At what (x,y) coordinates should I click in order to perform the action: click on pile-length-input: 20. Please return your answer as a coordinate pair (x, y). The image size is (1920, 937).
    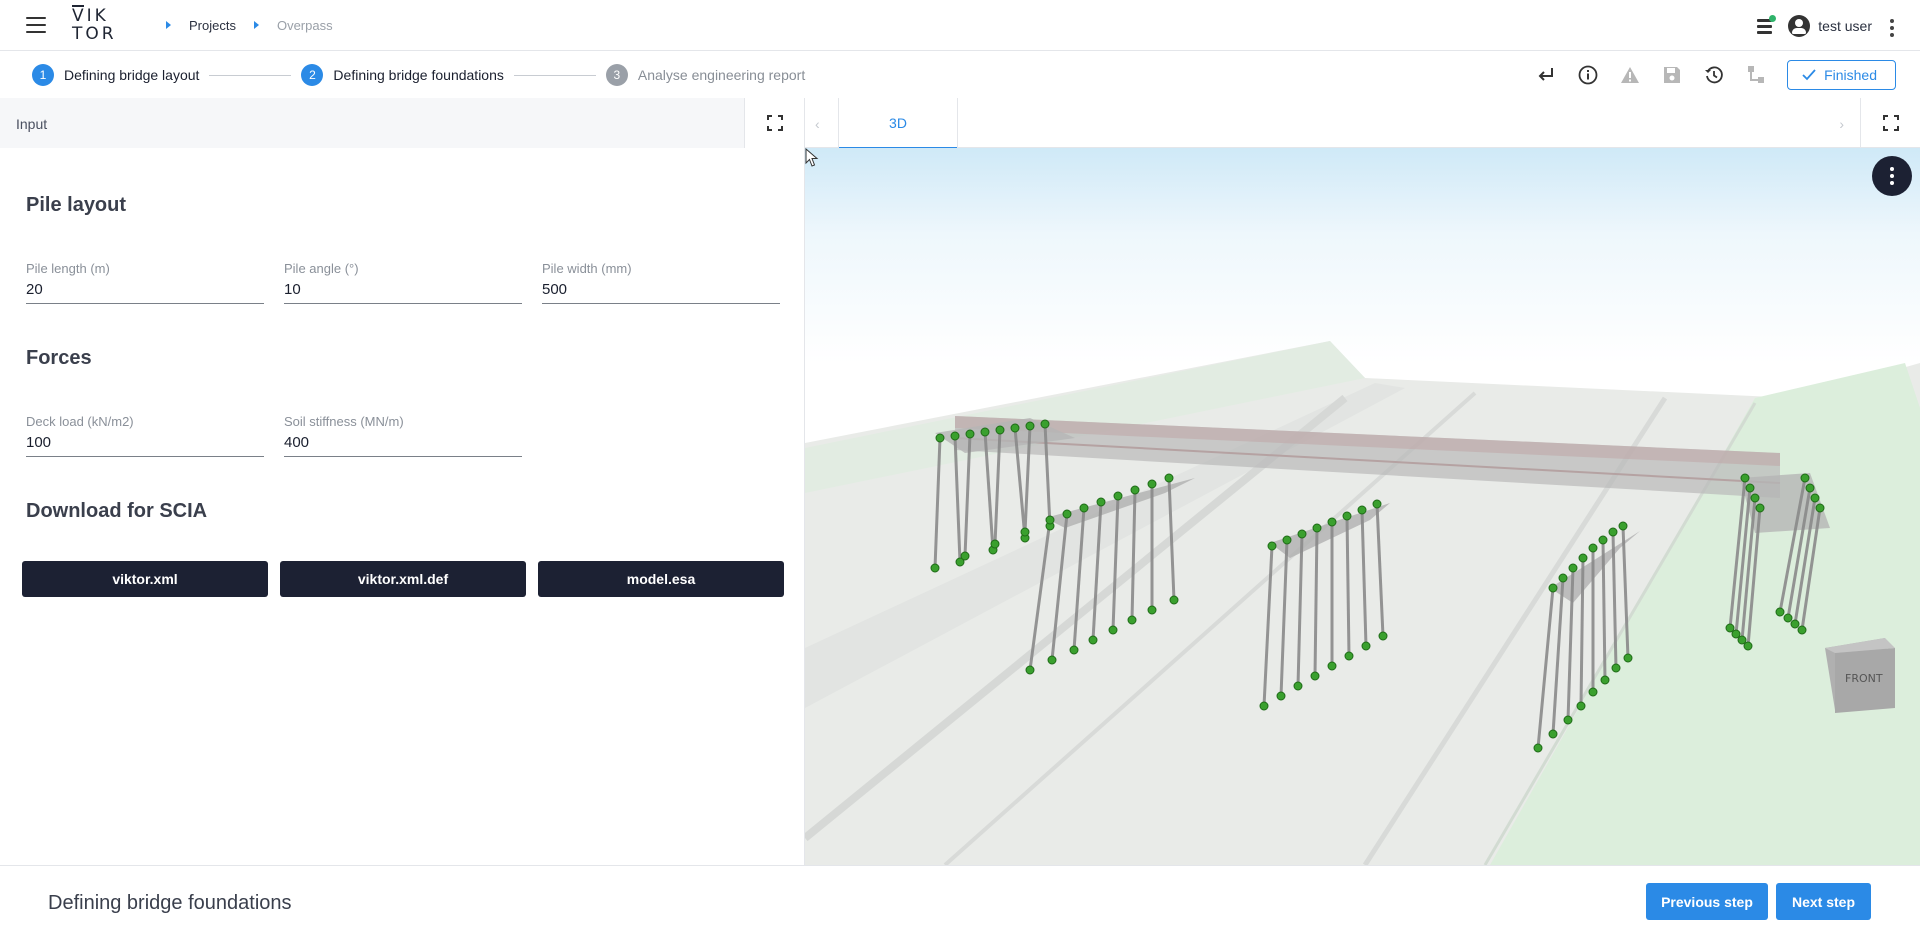
    Looking at the image, I should click on (145, 291).